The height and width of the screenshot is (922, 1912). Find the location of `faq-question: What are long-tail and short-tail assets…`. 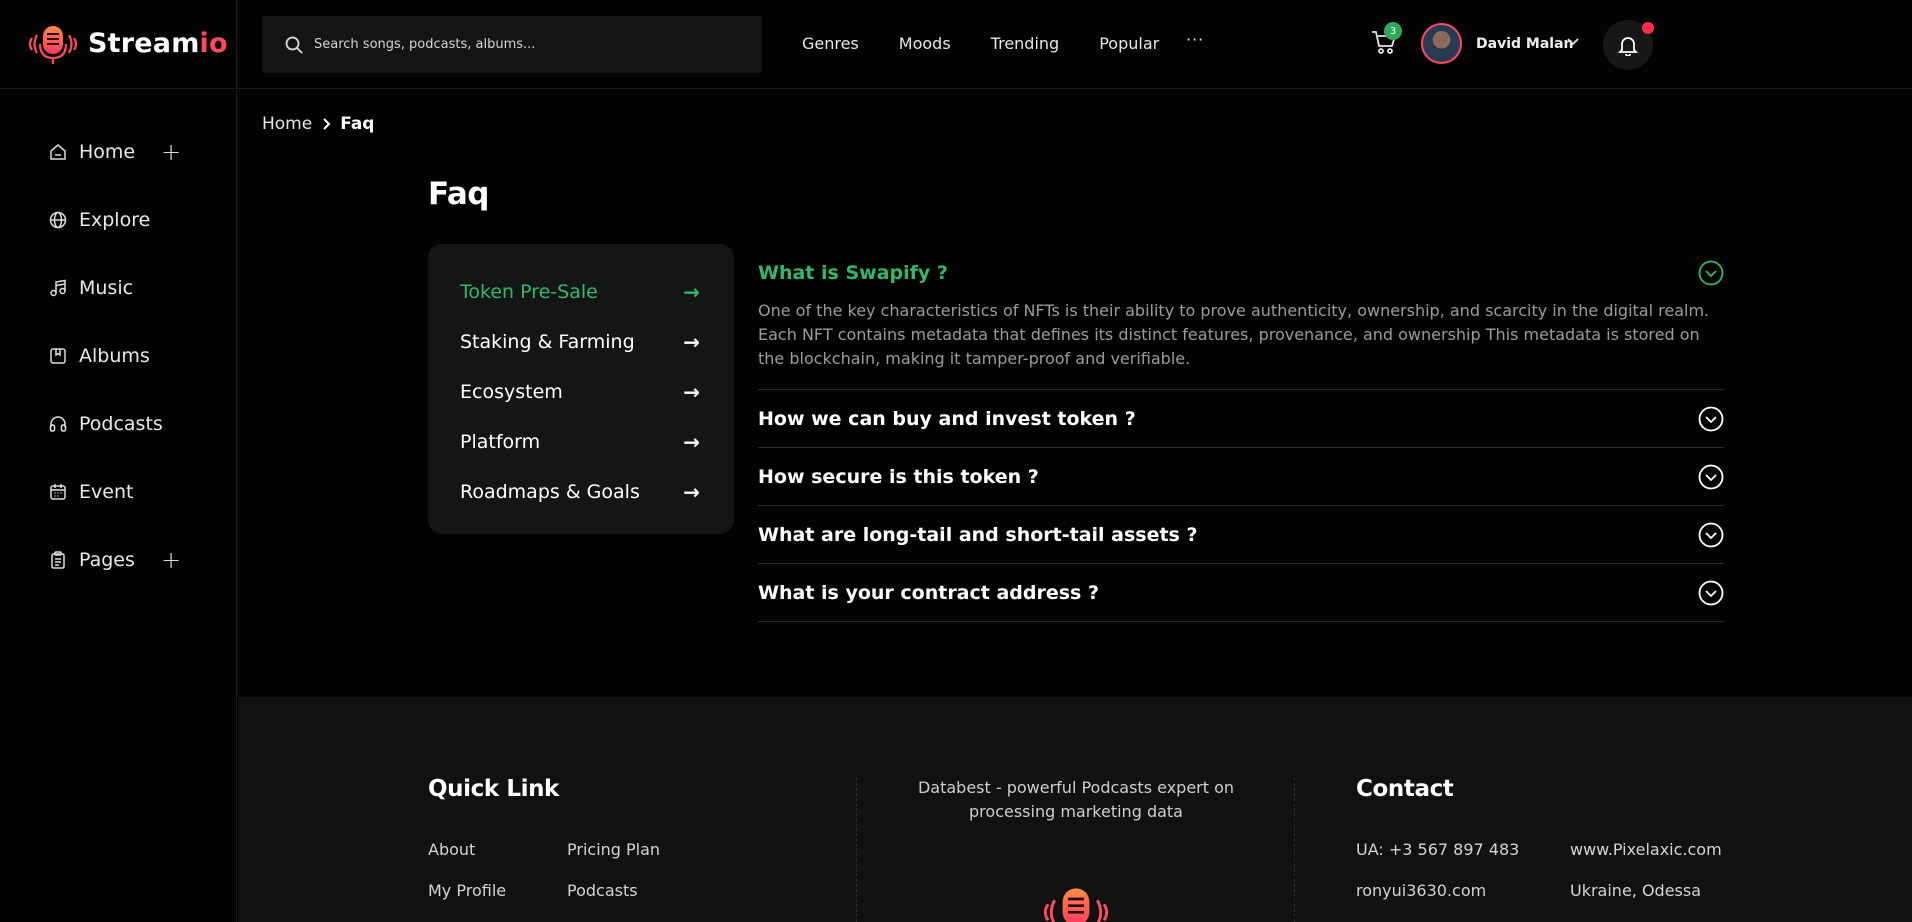

faq-question: What are long-tail and short-tail assets… is located at coordinates (978, 535).